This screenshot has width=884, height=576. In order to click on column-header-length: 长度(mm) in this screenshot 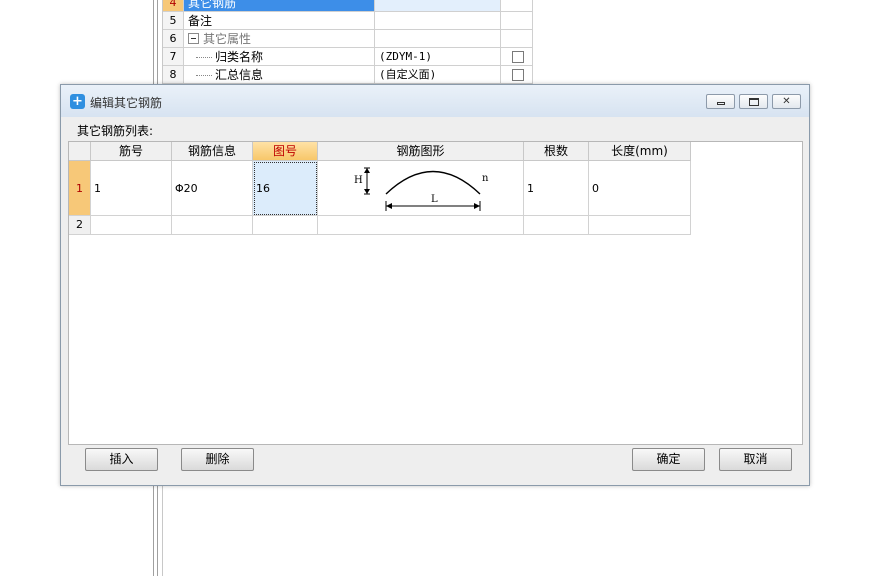, I will do `click(640, 151)`.